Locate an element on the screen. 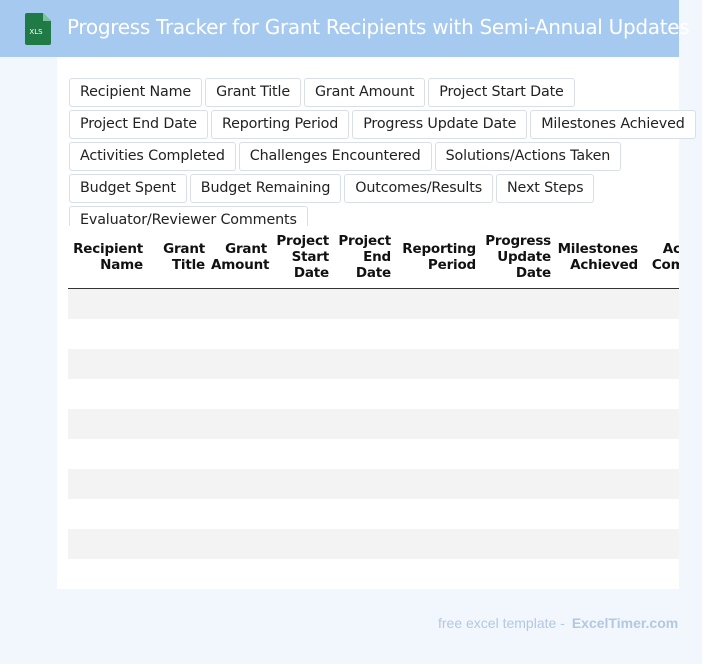 The height and width of the screenshot is (664, 702). field-chip: Budget Remaining is located at coordinates (265, 188).